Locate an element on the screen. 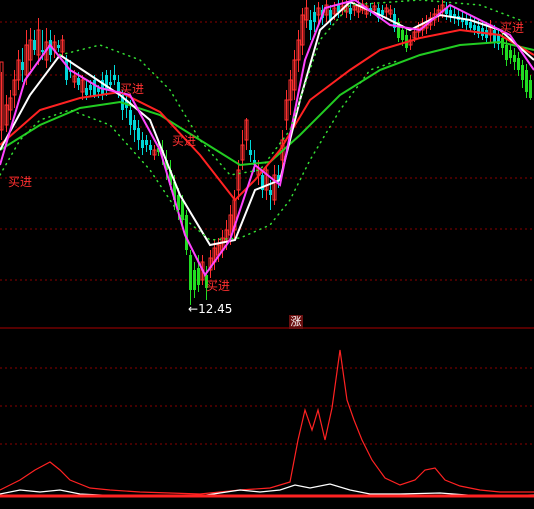 The width and height of the screenshot is (534, 509). rise-indicator-badge: 涨 is located at coordinates (296, 322).